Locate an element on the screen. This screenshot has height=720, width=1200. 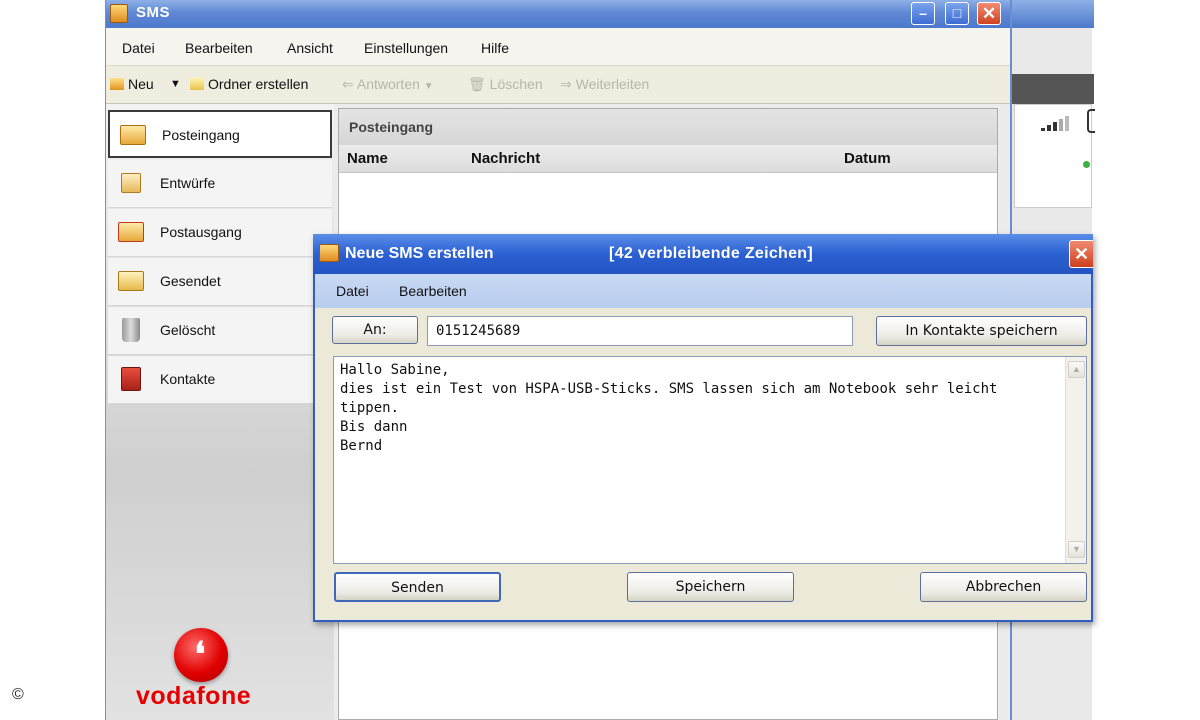
sms-dialog-icon is located at coordinates (329, 253).